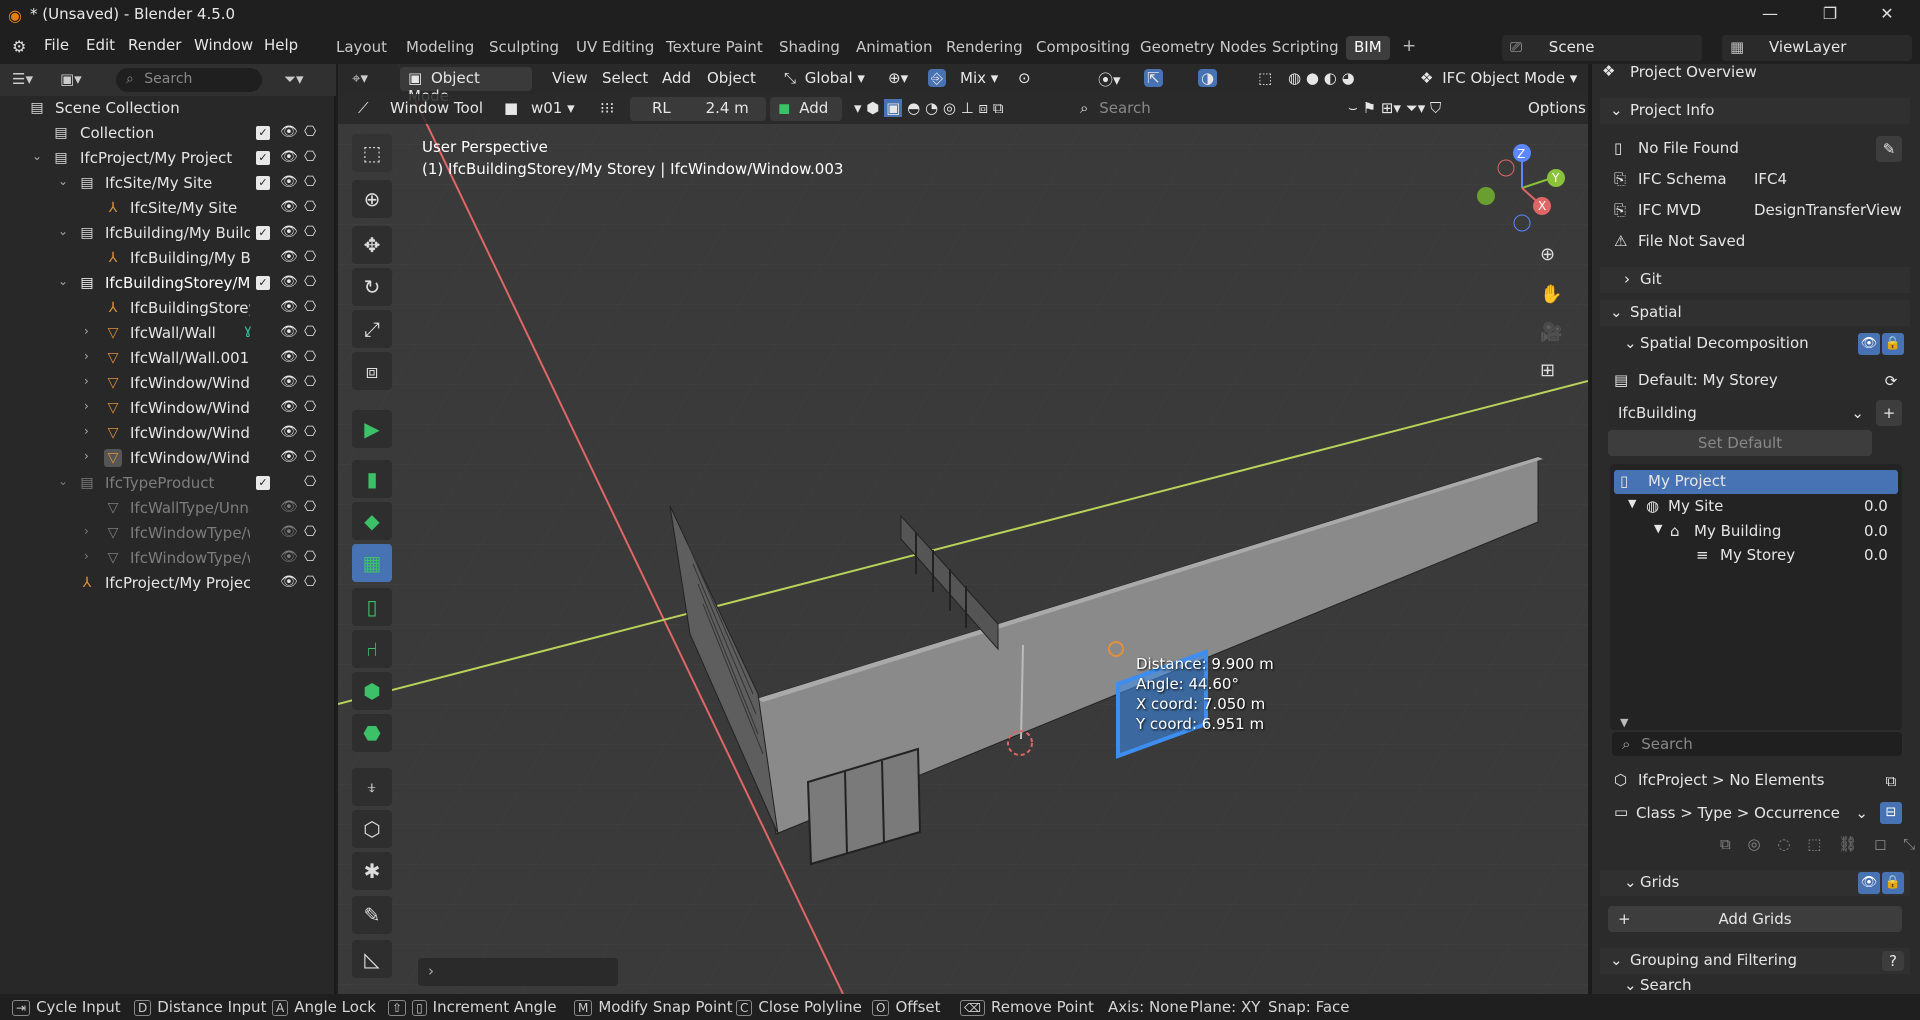  I want to click on tree-row: ⅄ IfcBuilding/My Bui 👁 ⎔, so click(168, 258).